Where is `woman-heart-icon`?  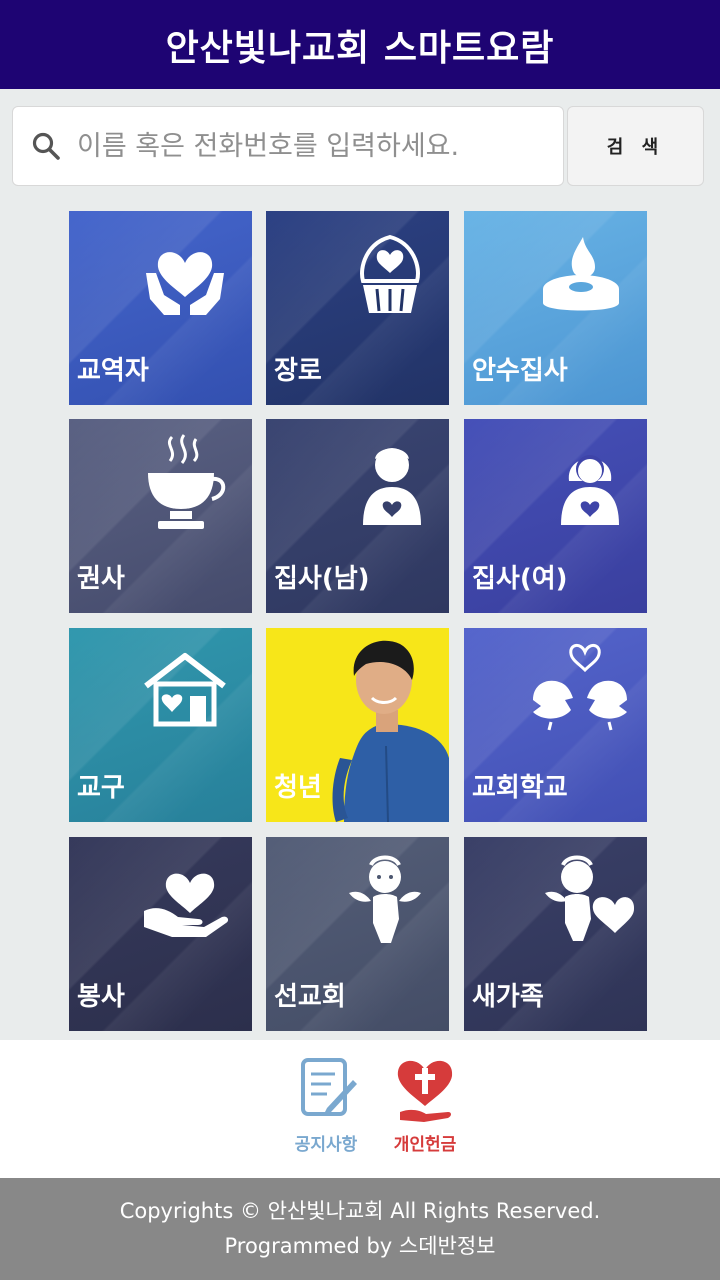 woman-heart-icon is located at coordinates (590, 490).